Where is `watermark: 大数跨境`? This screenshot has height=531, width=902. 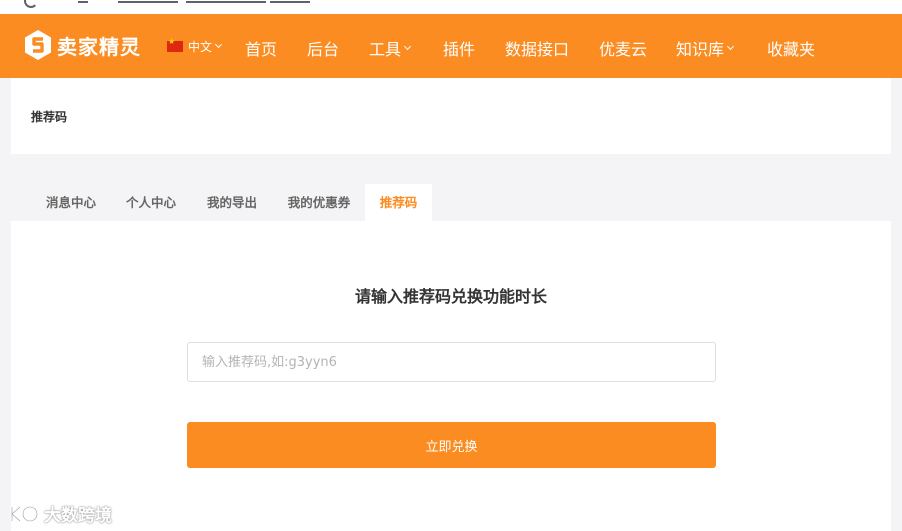 watermark: 大数跨境 is located at coordinates (60, 513).